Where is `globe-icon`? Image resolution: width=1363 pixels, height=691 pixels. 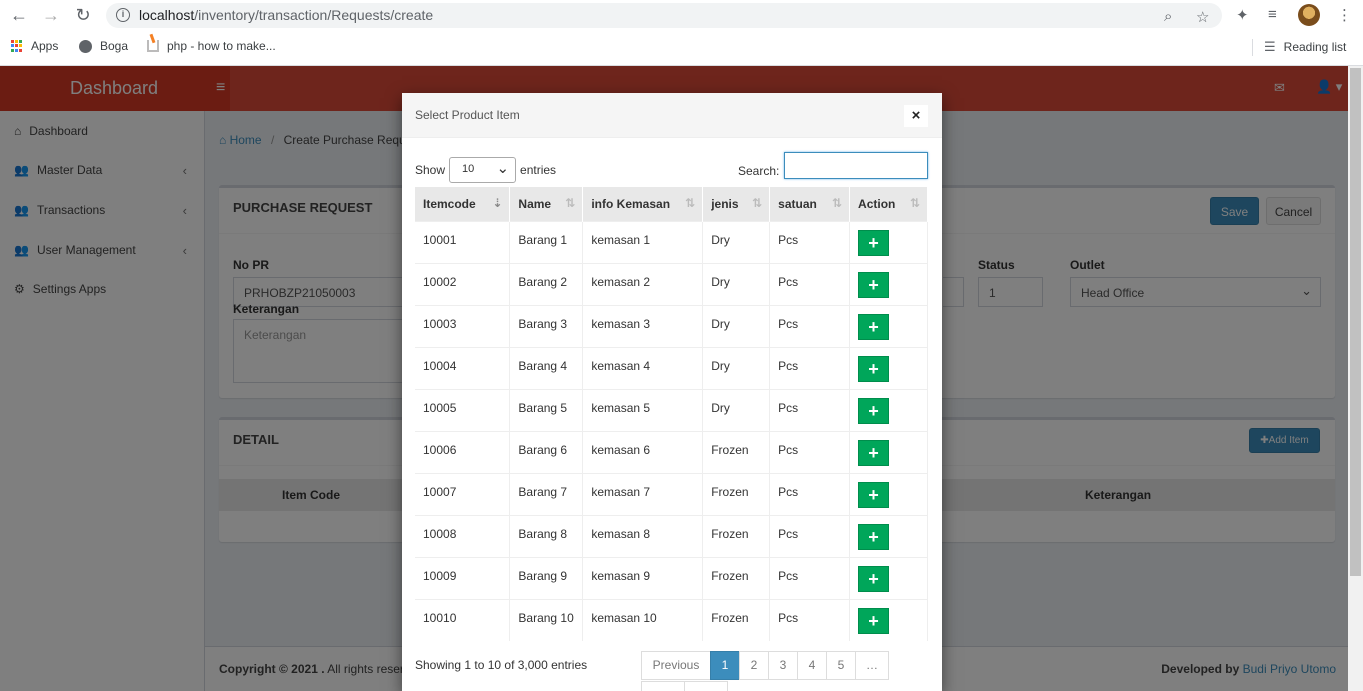
globe-icon is located at coordinates (85, 46).